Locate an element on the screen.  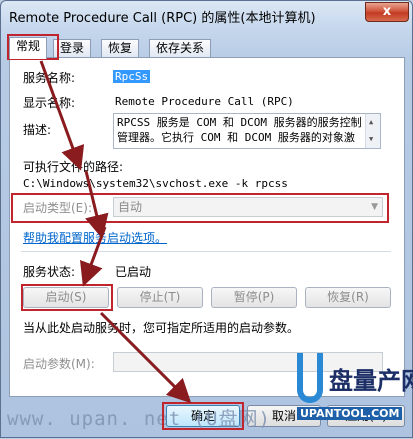
tab-general: 常规 is located at coordinates (28, 48).